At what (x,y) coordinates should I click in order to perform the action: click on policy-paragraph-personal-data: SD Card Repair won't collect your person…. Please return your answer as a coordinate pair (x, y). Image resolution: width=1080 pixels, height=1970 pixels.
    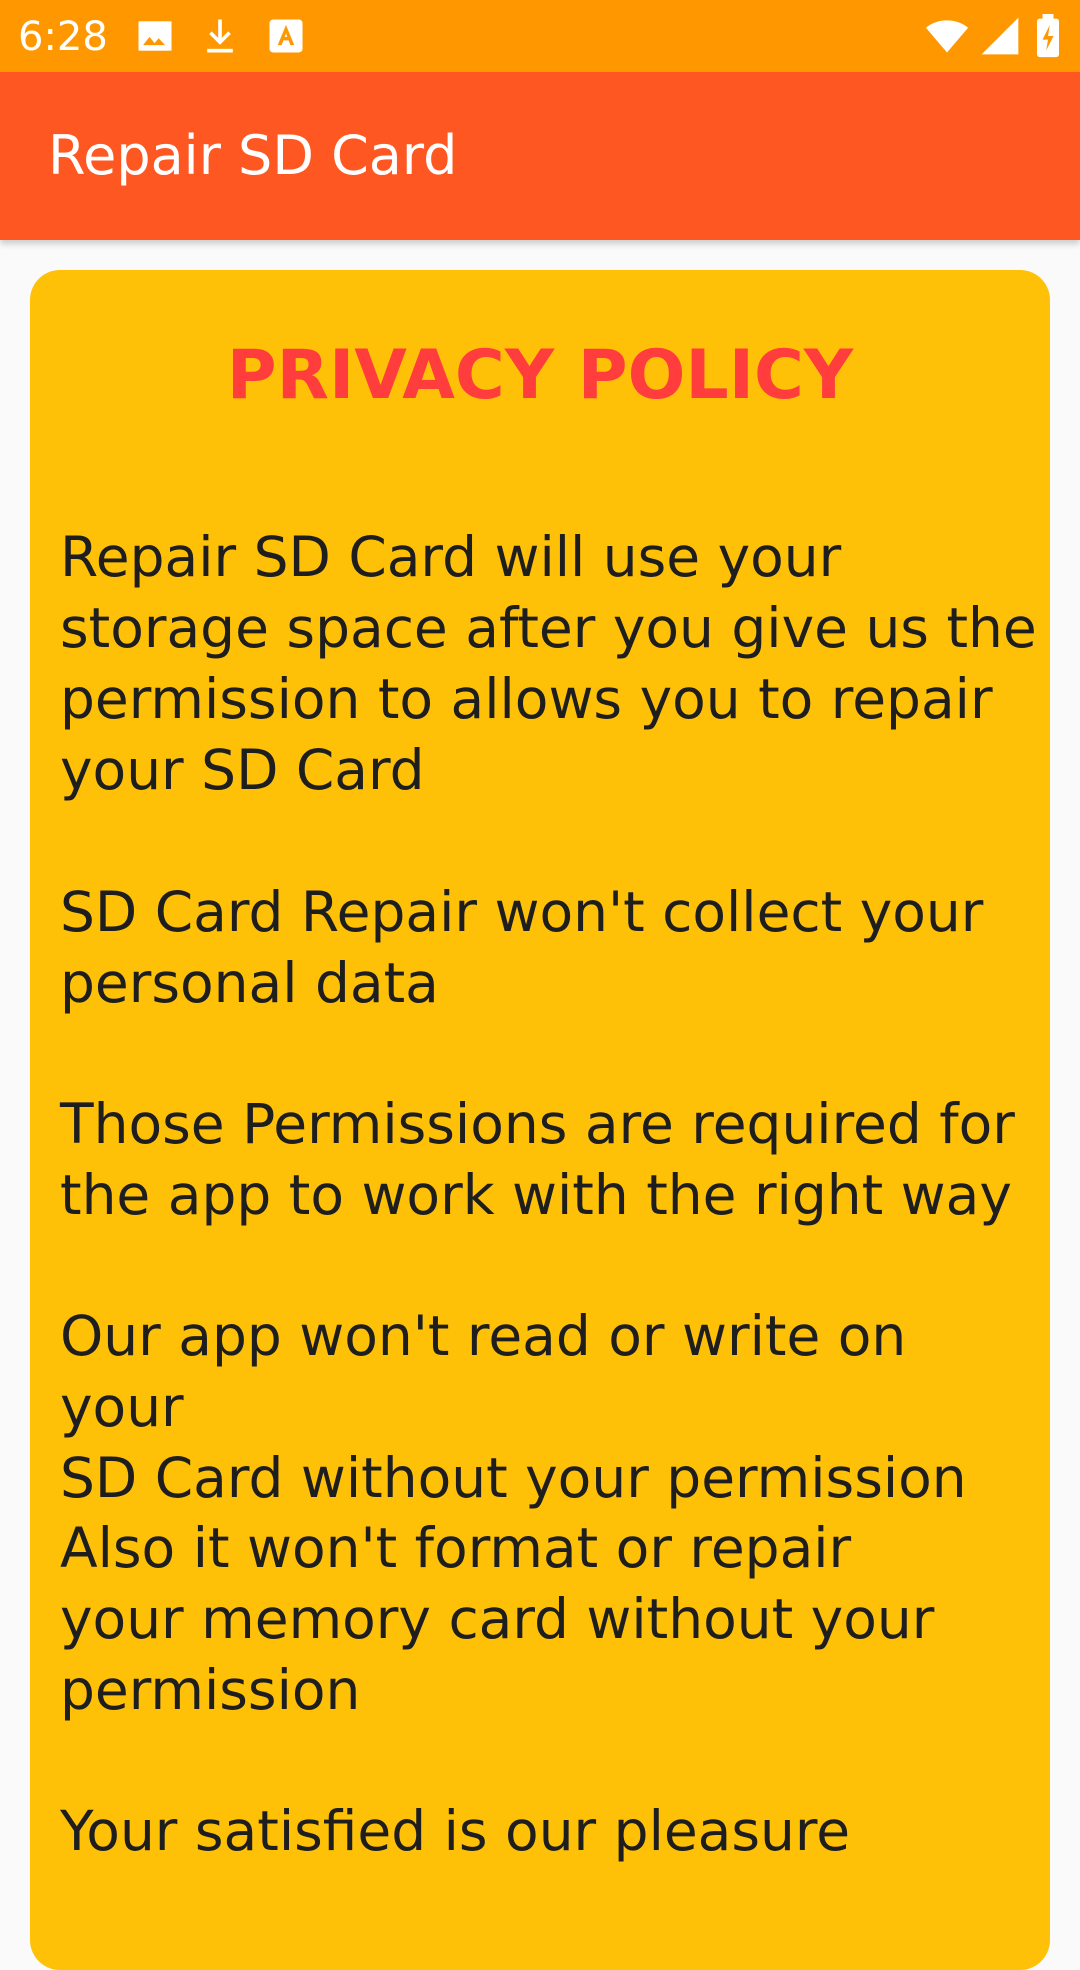
    Looking at the image, I should click on (522, 947).